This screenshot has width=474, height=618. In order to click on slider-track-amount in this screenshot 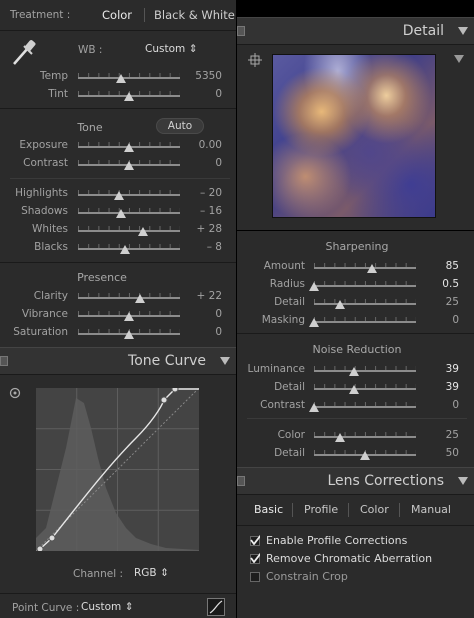, I will do `click(365, 268)`.